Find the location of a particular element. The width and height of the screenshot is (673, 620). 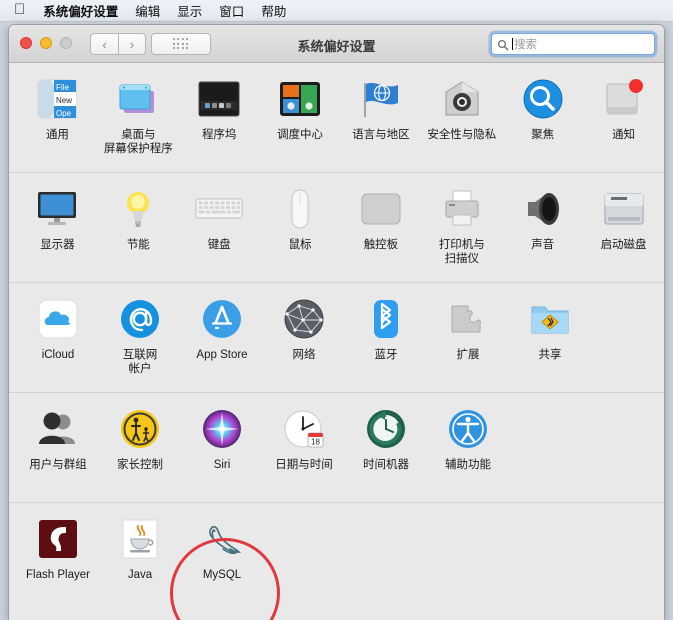

menu-bar:  系统偏好设置 编辑 显示 窗口 帮助 is located at coordinates (336, 11).